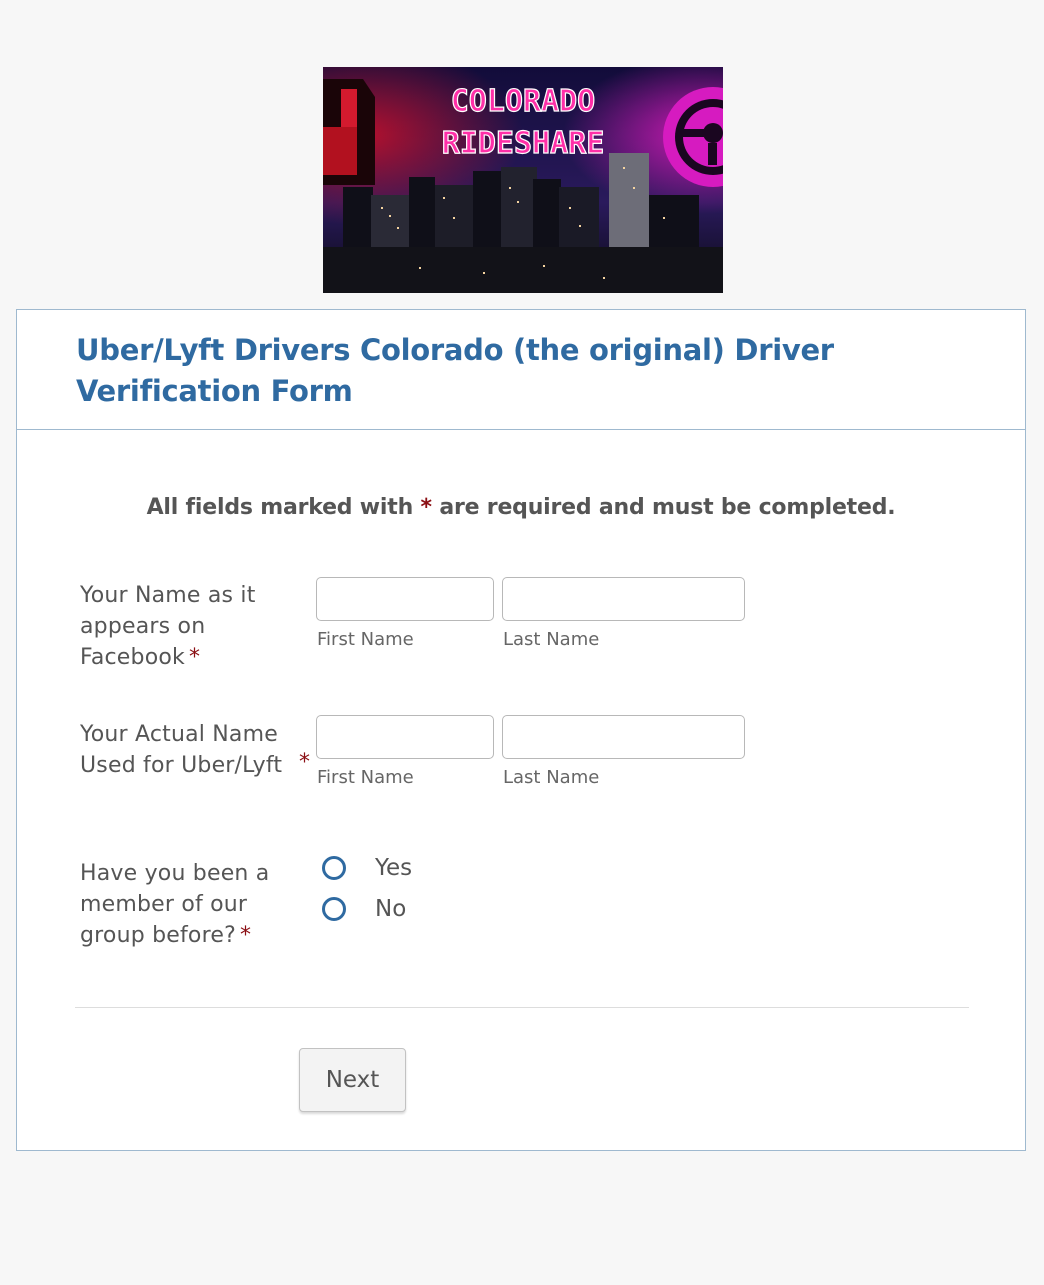  What do you see at coordinates (667, 507) in the screenshot?
I see `required-note-text-end: are required and must be completed.` at bounding box center [667, 507].